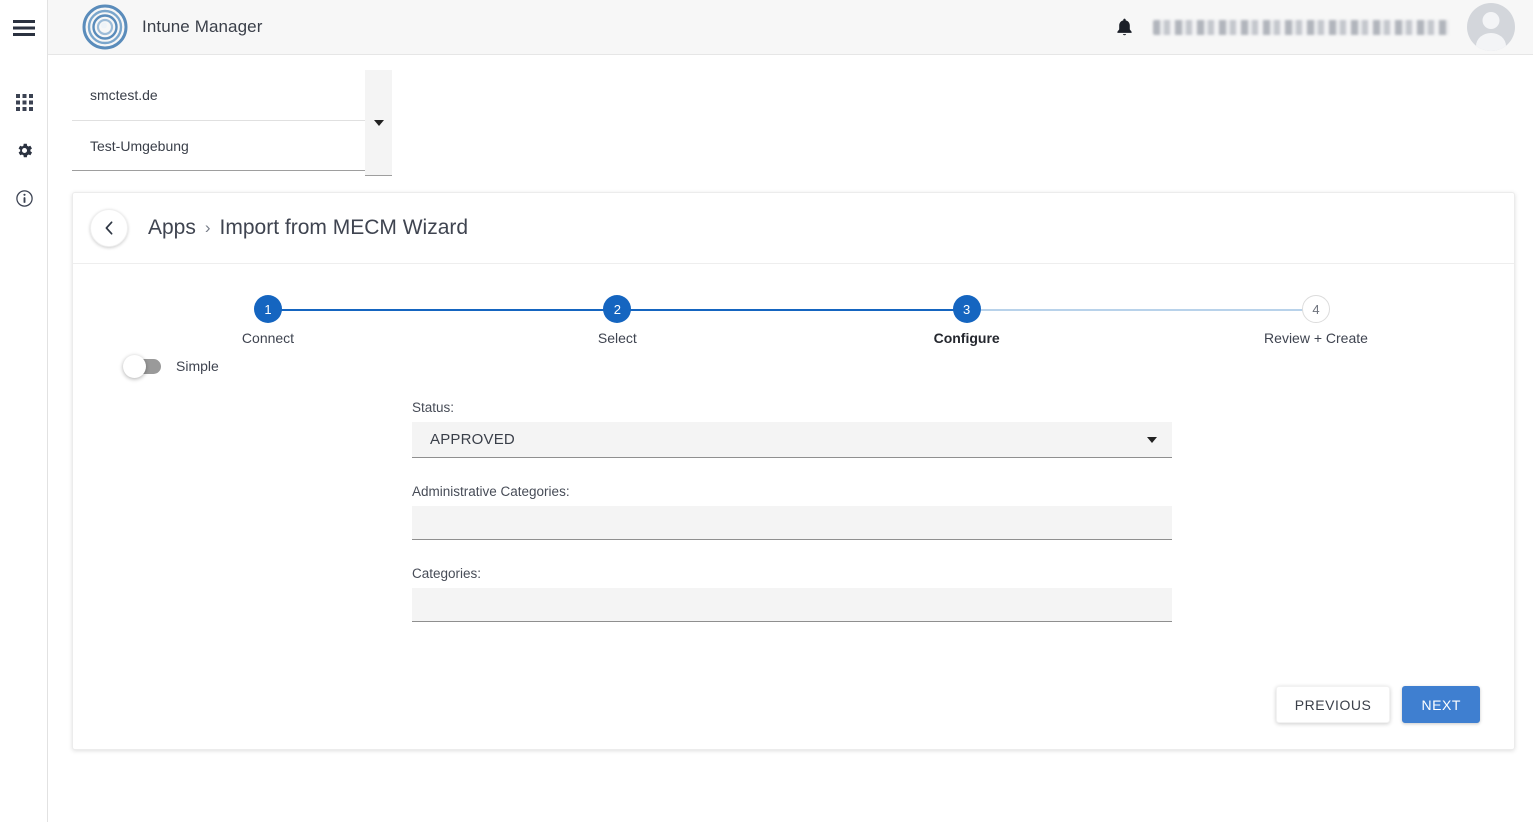 Image resolution: width=1533 pixels, height=822 pixels. I want to click on next-button: NEXT, so click(1441, 704).